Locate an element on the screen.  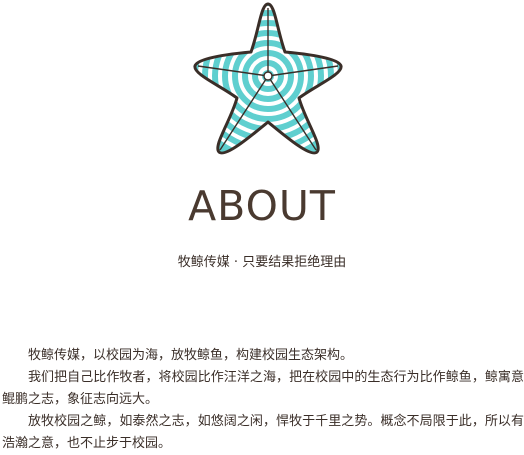
starfish-logo is located at coordinates (268, 80).